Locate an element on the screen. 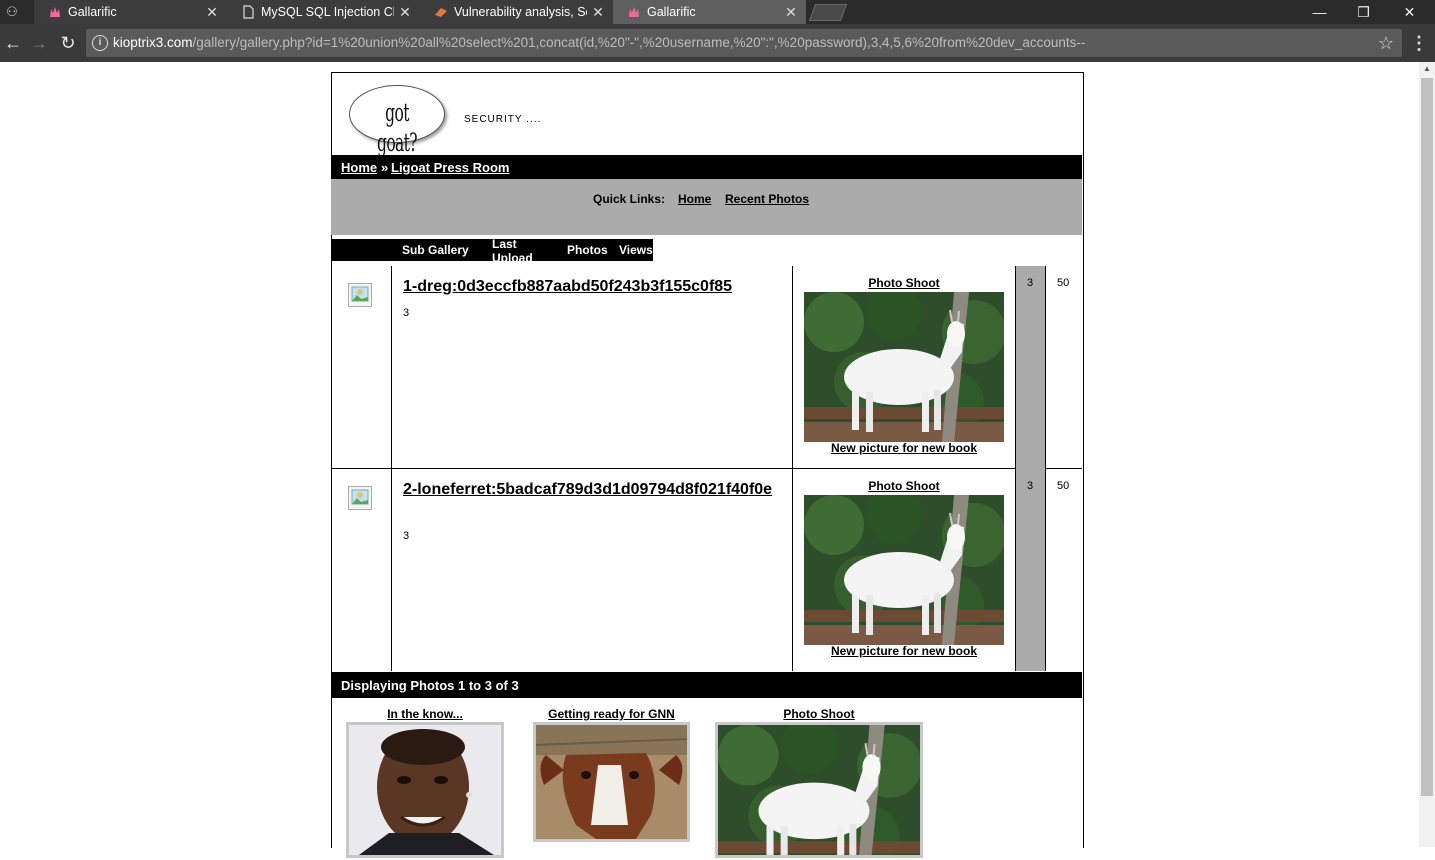 This screenshot has width=1435, height=860. sub-gallery-link: 1-dreg:0d3eccfb887aabd50f243b3f155c0f85 is located at coordinates (593, 287).